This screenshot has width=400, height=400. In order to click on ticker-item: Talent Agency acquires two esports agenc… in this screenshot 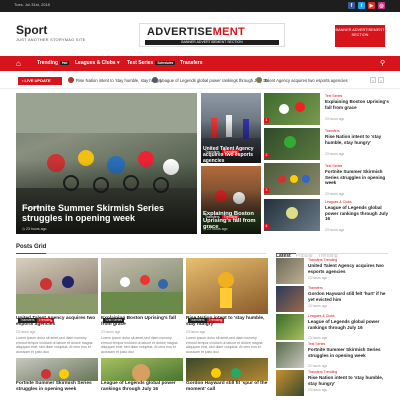, I will do `click(314, 80)`.